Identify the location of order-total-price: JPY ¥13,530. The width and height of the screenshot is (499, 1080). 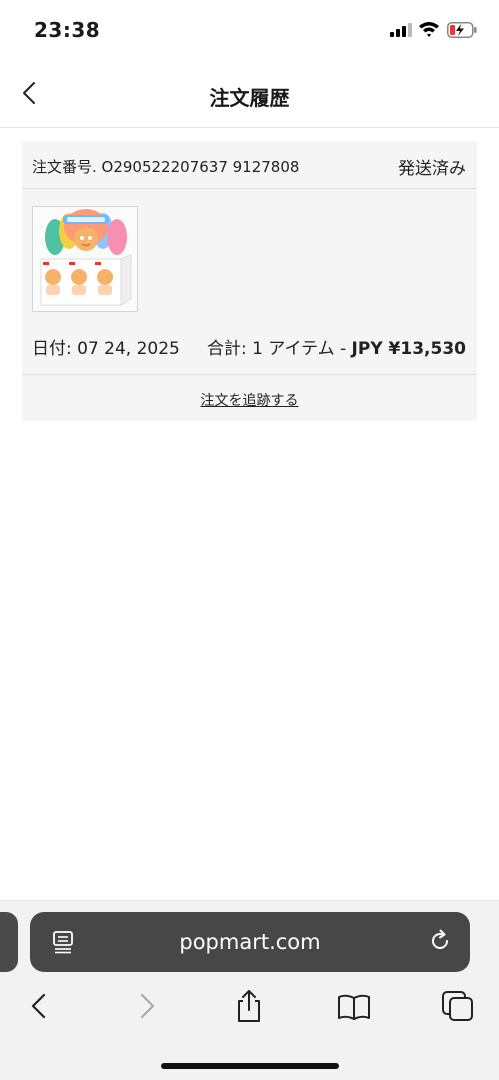
(408, 349).